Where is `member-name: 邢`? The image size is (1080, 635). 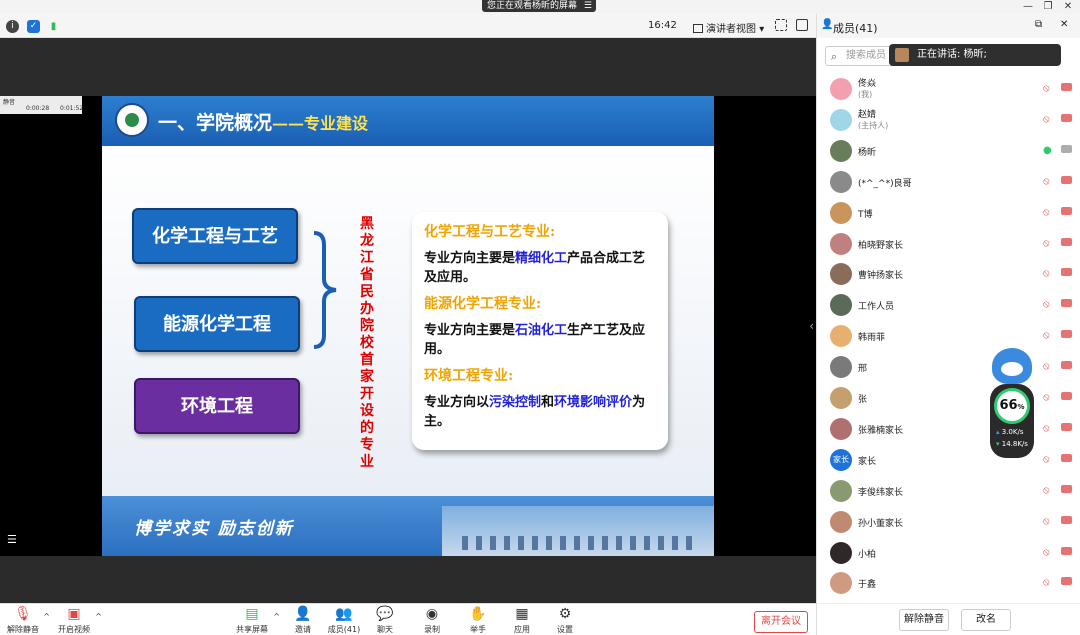 member-name: 邢 is located at coordinates (863, 369).